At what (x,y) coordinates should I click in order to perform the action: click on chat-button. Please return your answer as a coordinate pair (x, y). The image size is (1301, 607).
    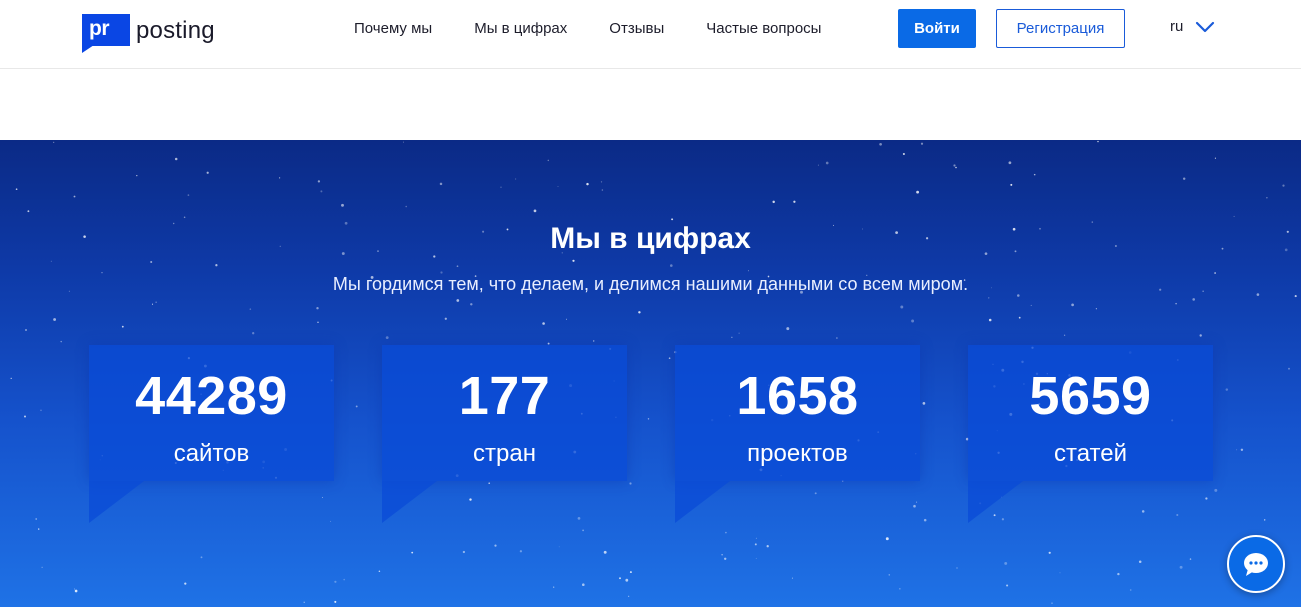
    Looking at the image, I should click on (1256, 564).